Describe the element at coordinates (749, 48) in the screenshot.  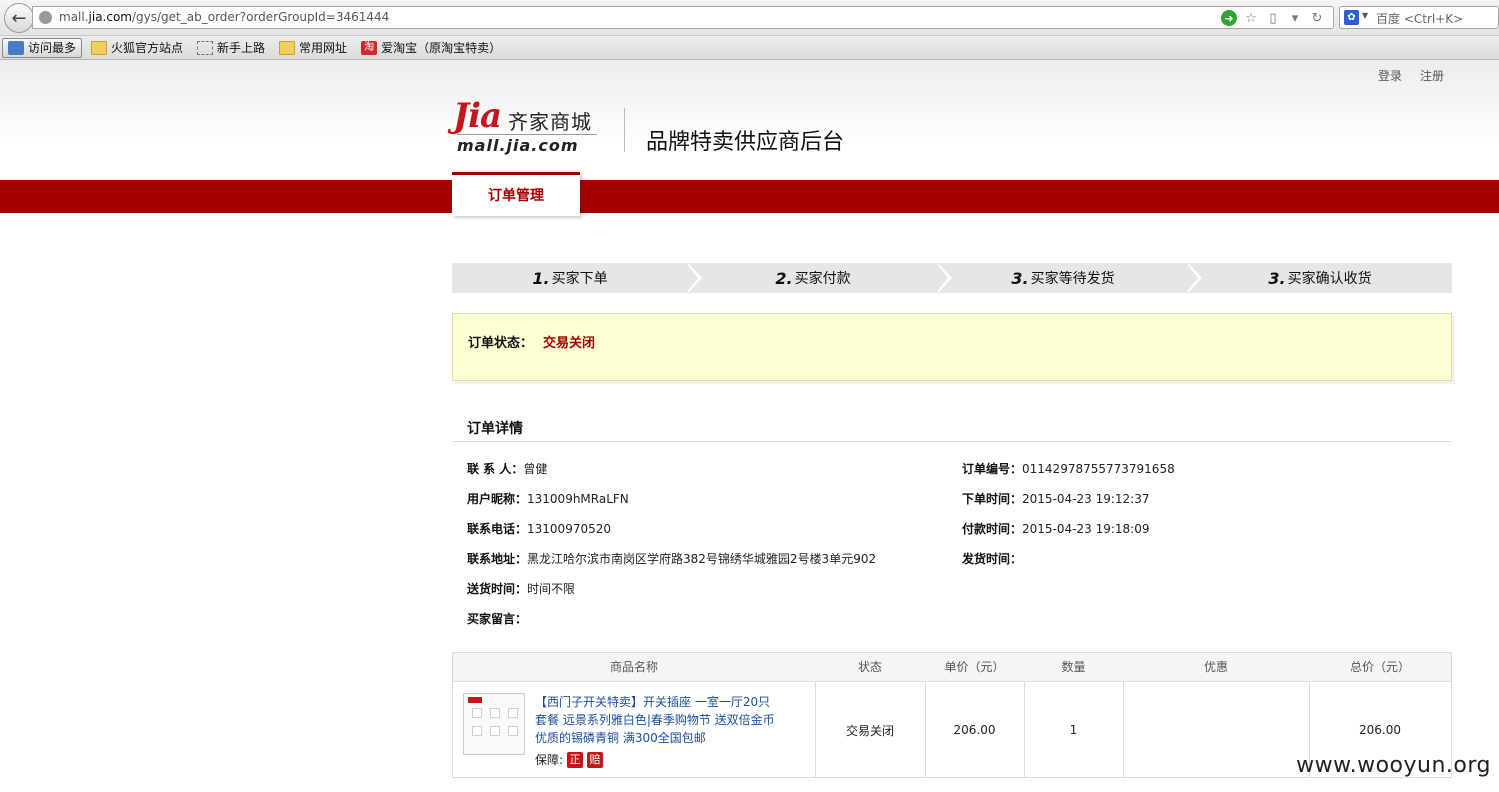
I see `bookmarks-toolbar: 访问最多 火狐官方站点 新手上路 常用网址 淘爱淘宝（原淘宝特卖）` at that location.